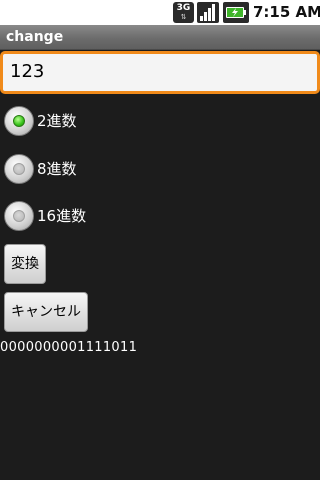 The height and width of the screenshot is (480, 320). What do you see at coordinates (104, 170) in the screenshot?
I see `radio-octal: 8進数` at bounding box center [104, 170].